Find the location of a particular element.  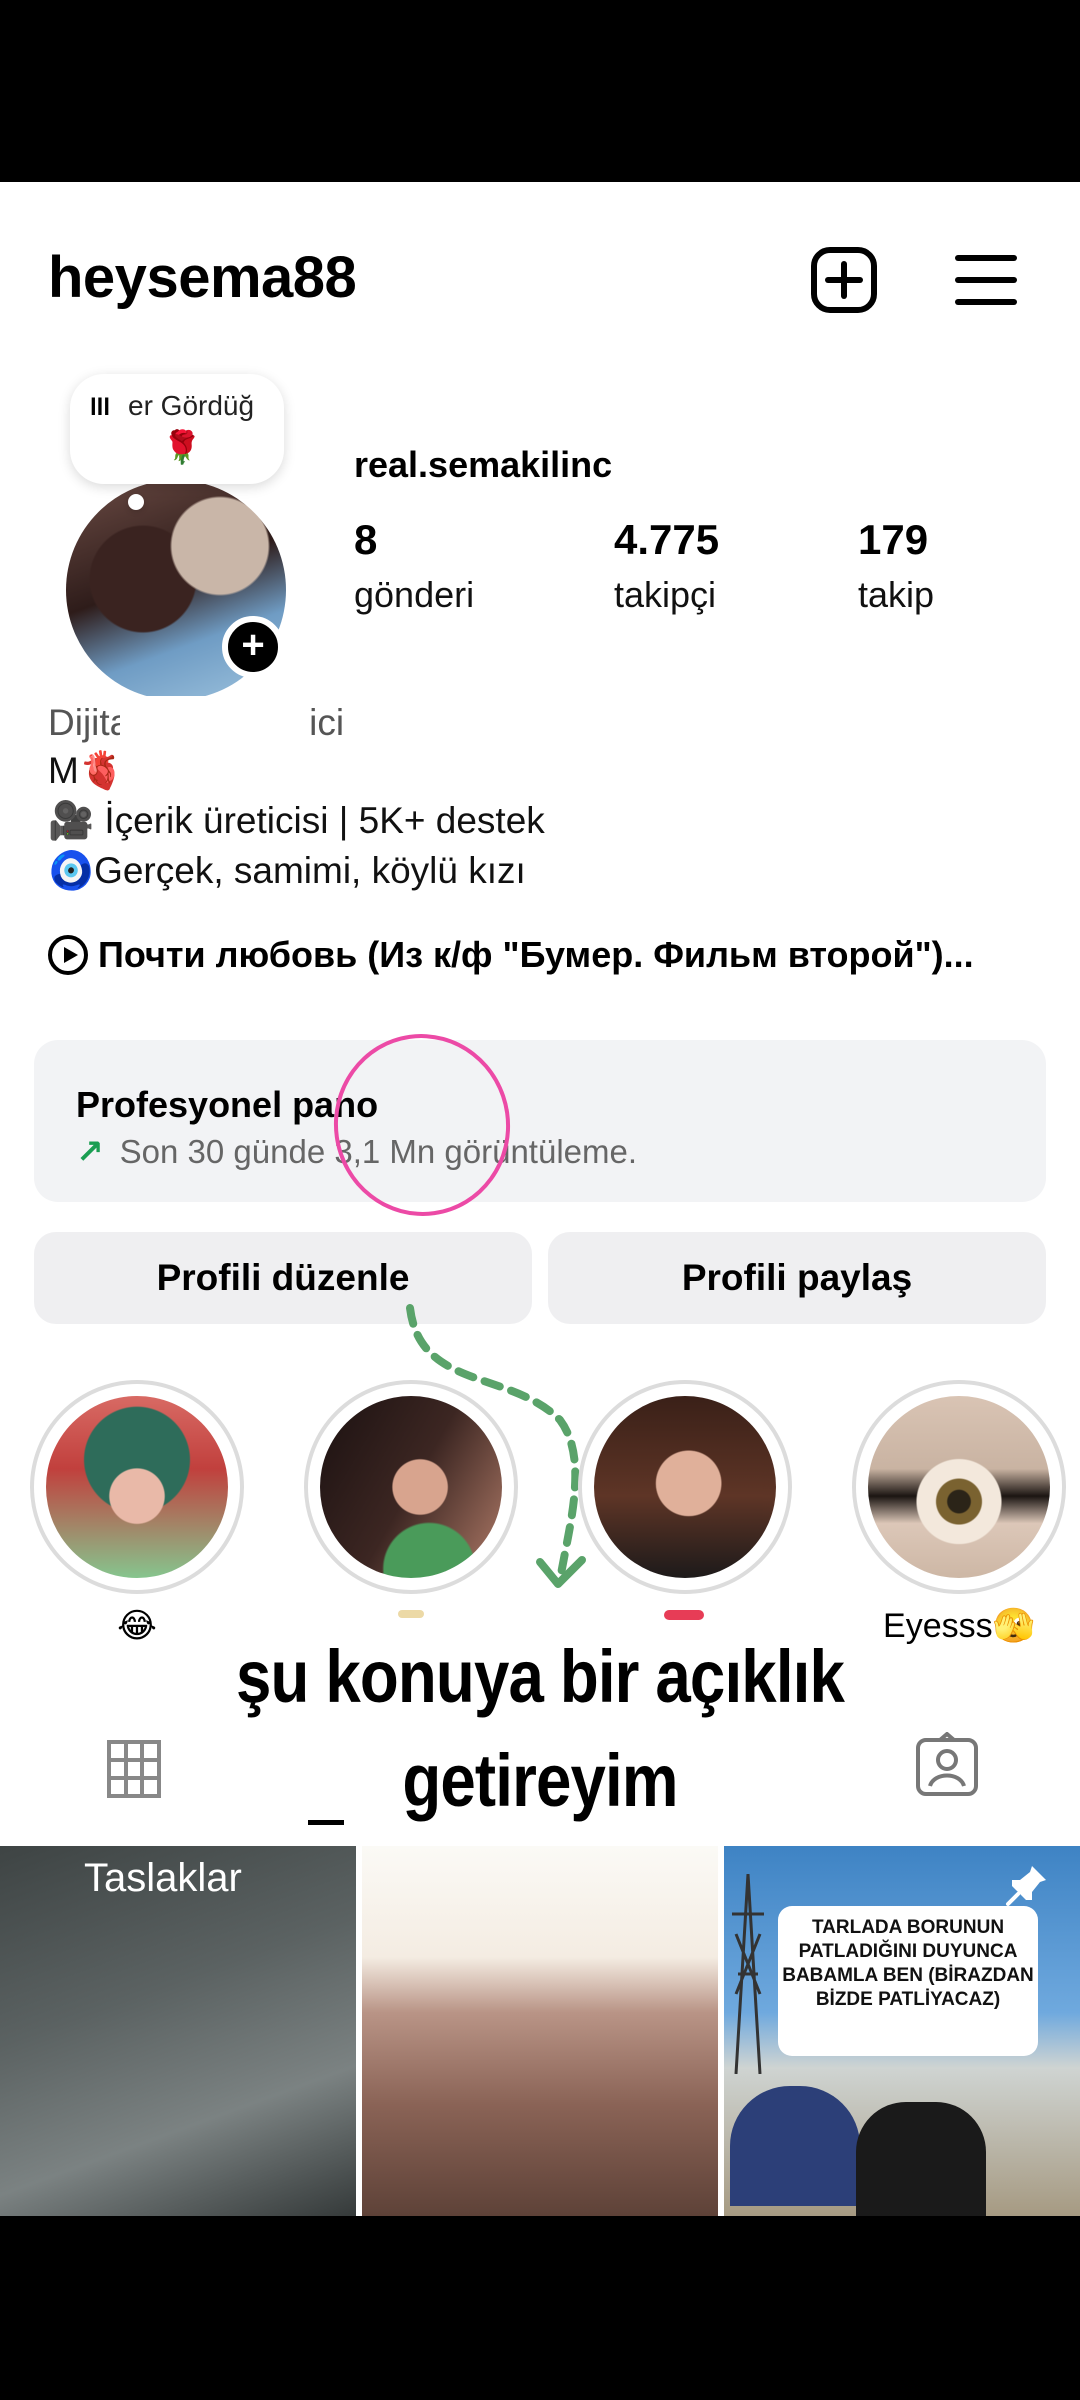

blurred-area is located at coordinates (215, 720).